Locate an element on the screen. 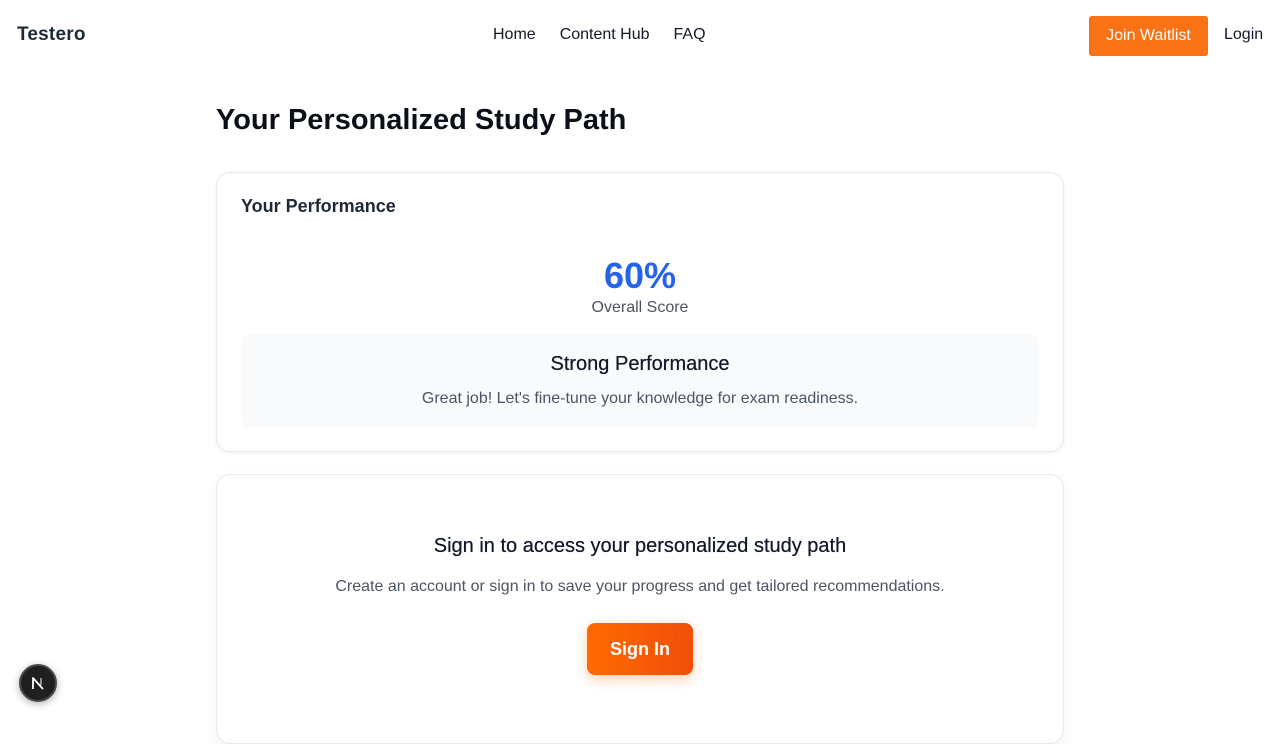 The image size is (1280, 744). brand-logo: Testero is located at coordinates (51, 35).